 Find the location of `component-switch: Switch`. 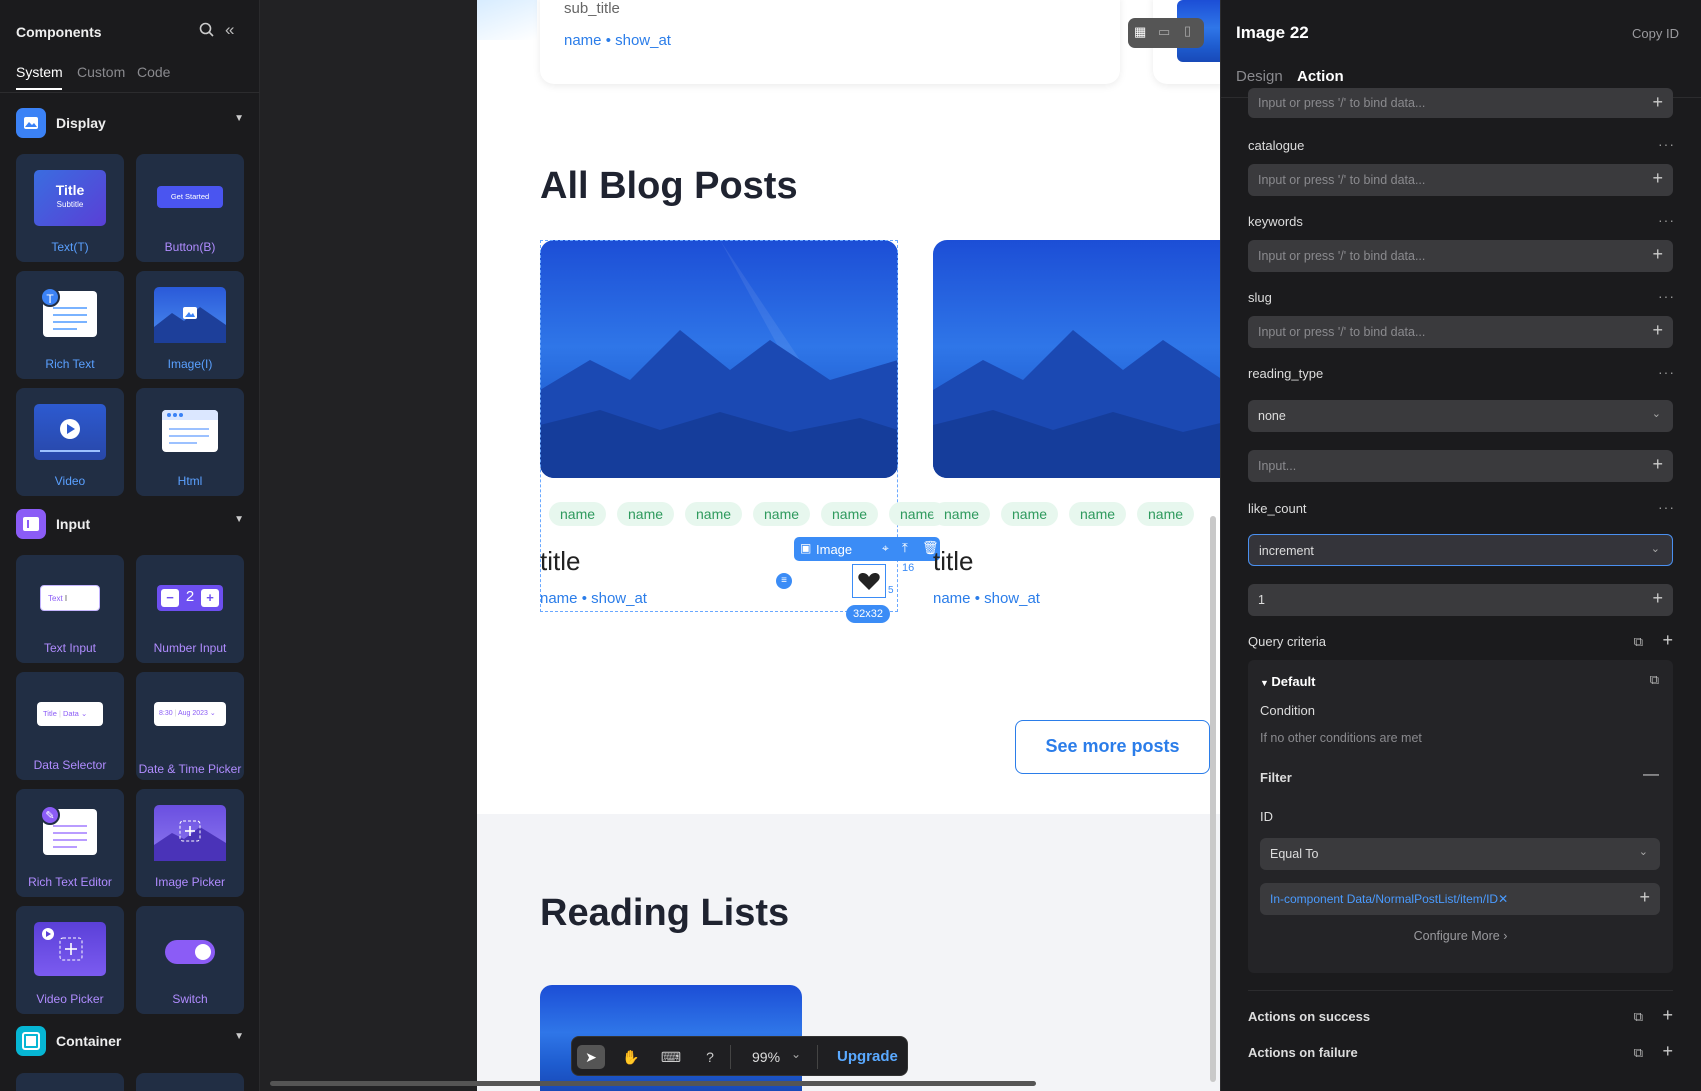

component-switch: Switch is located at coordinates (190, 960).